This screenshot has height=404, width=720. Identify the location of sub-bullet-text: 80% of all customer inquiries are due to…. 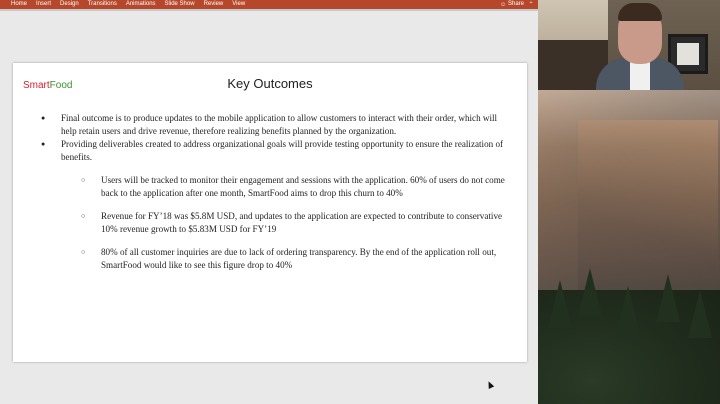
(299, 258).